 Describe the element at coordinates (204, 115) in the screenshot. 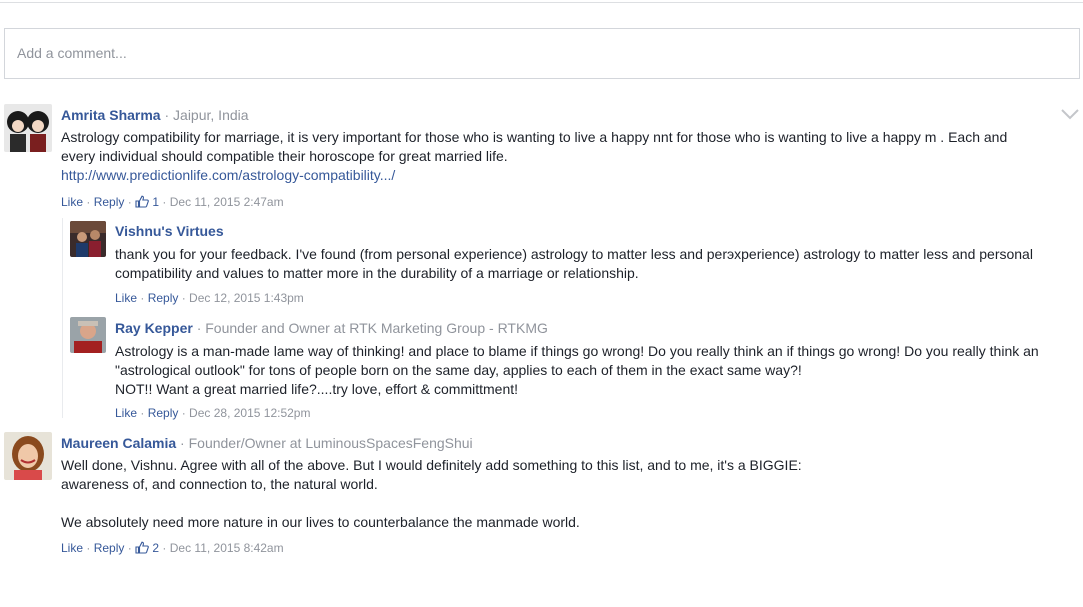

I see `author-location: · Jaipur, India` at that location.